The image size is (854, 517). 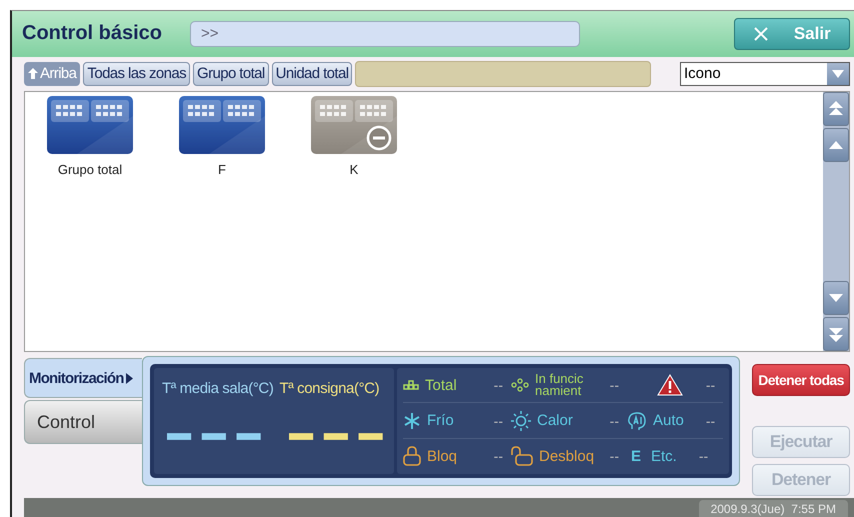 I want to click on mode-tab: Control, so click(x=83, y=422).